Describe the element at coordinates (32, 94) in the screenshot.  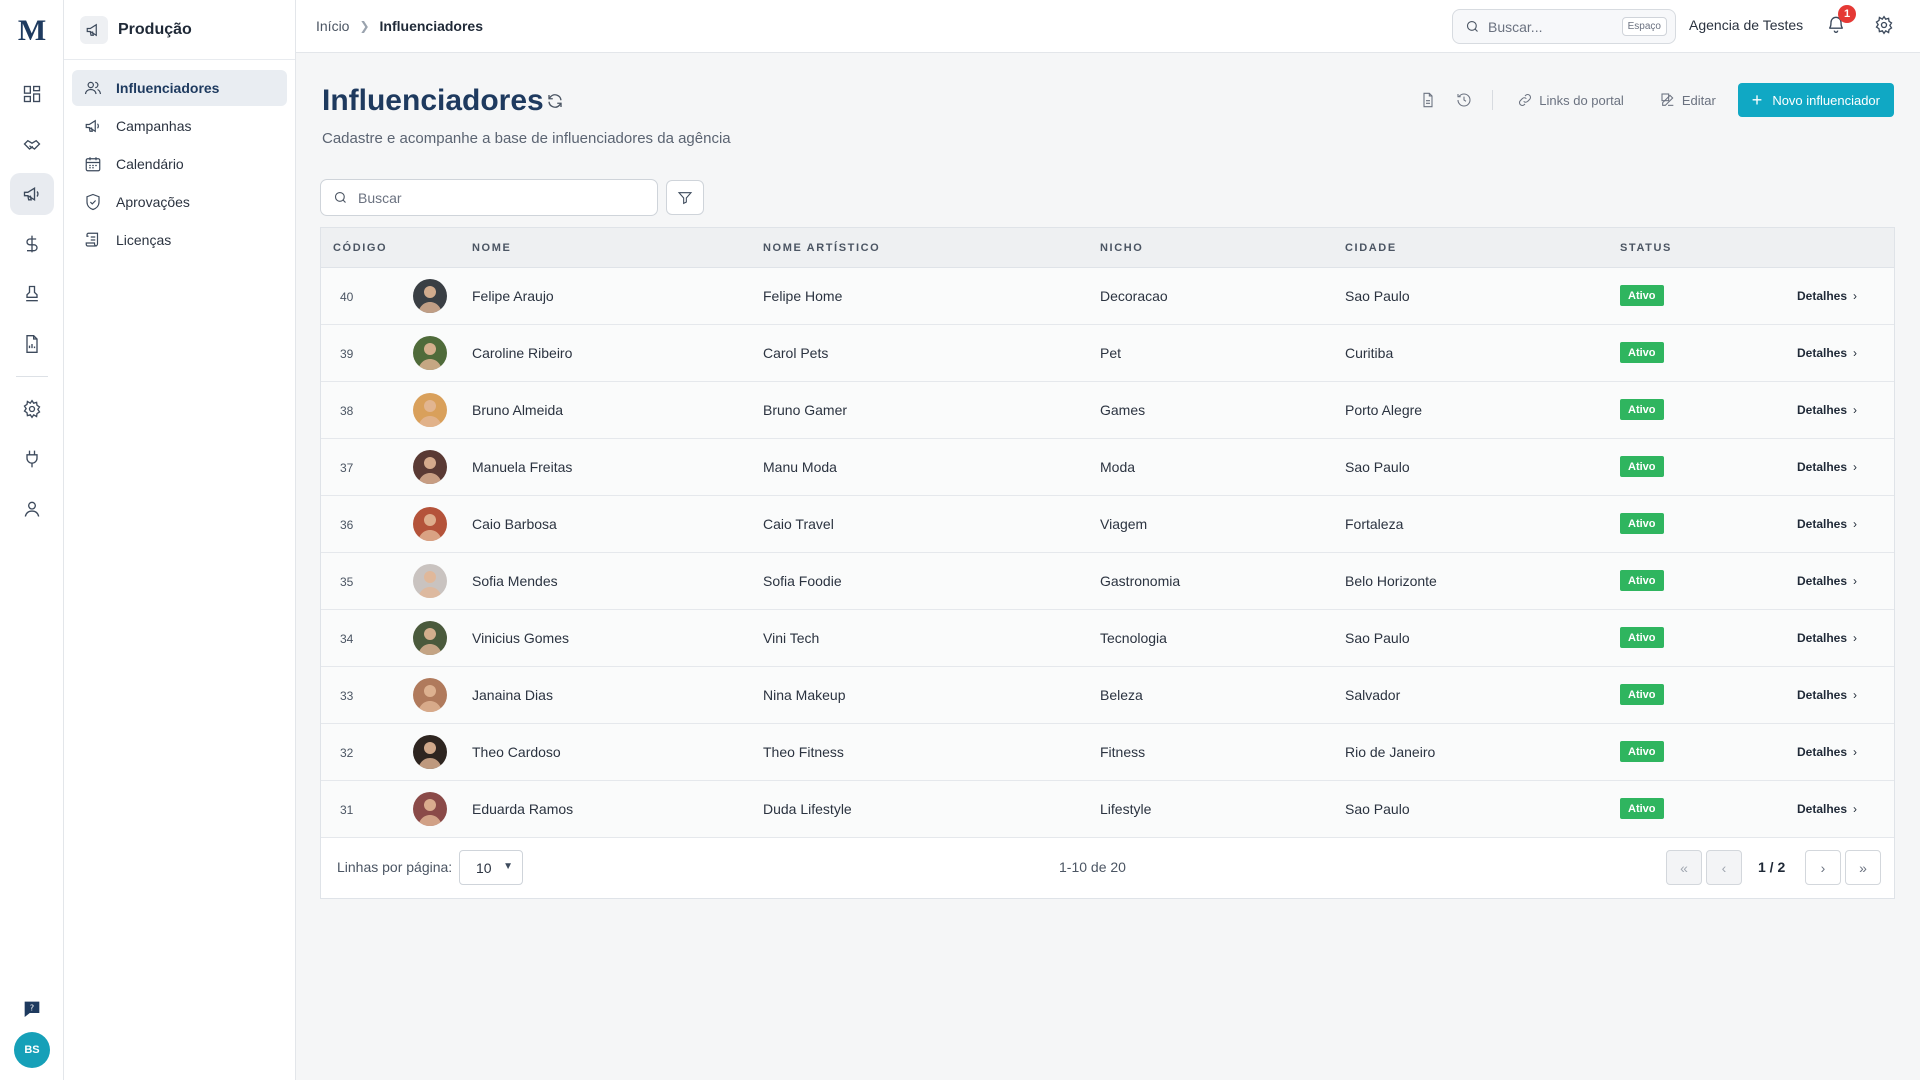
I see `dashboard-icon` at that location.